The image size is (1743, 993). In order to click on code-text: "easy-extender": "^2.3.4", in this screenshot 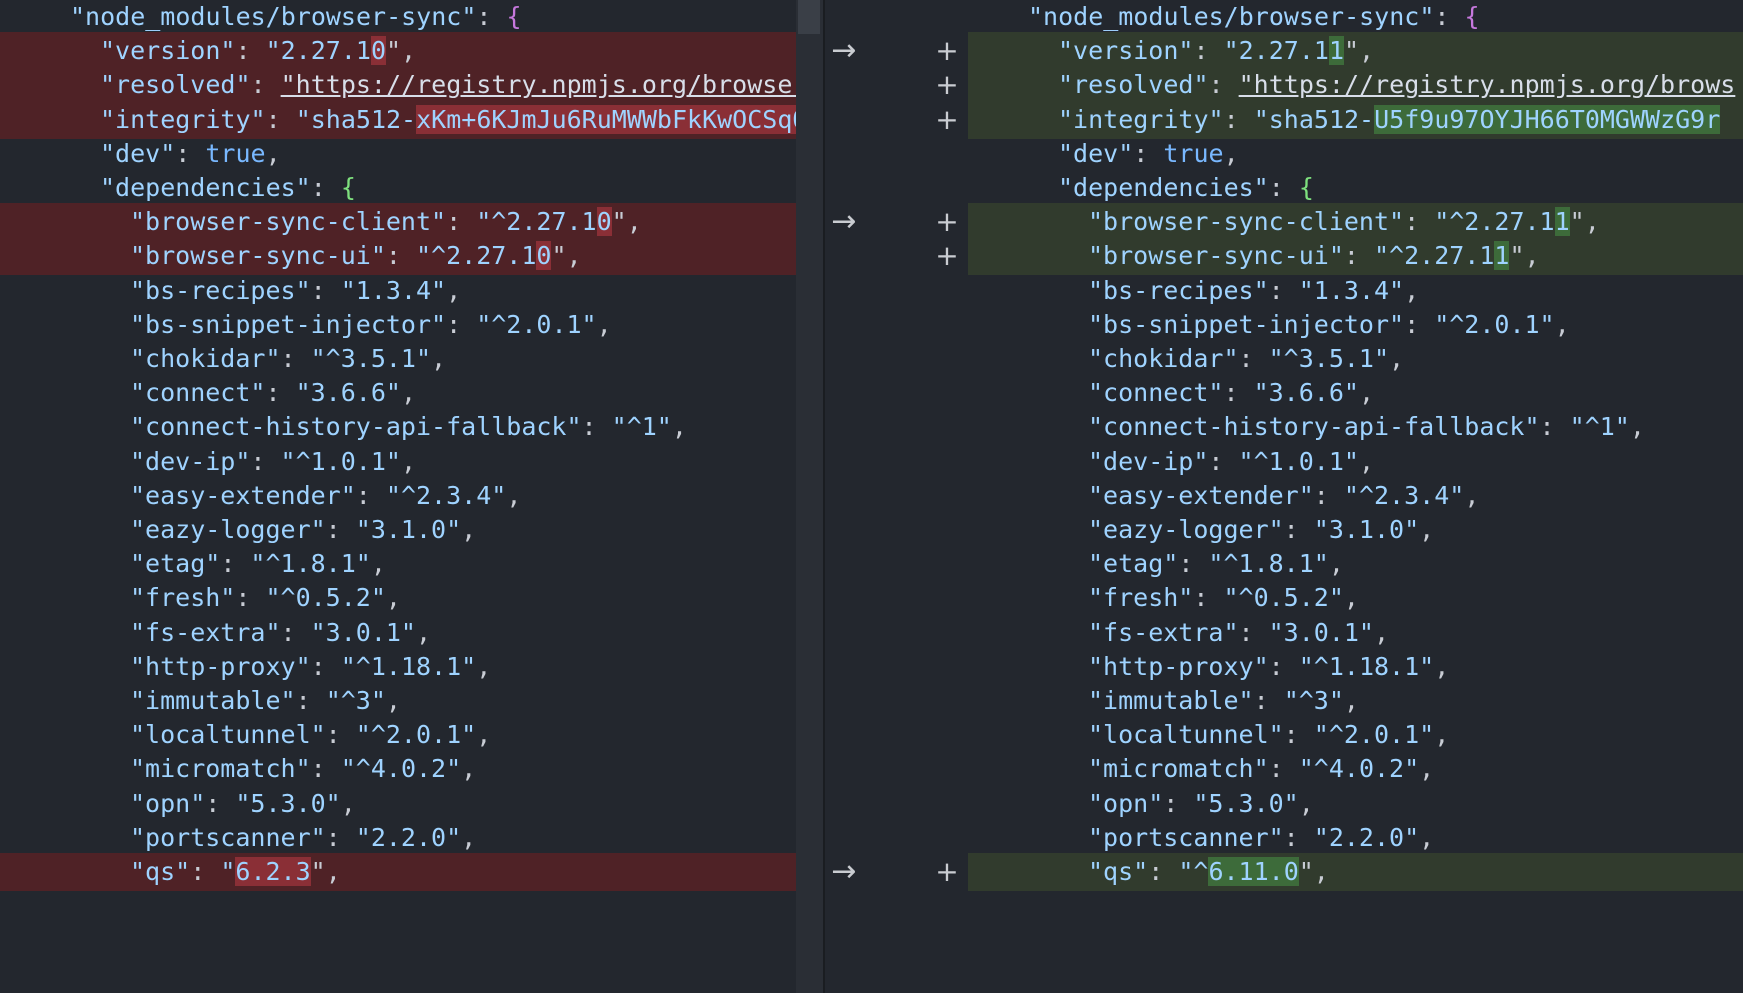, I will do `click(325, 496)`.